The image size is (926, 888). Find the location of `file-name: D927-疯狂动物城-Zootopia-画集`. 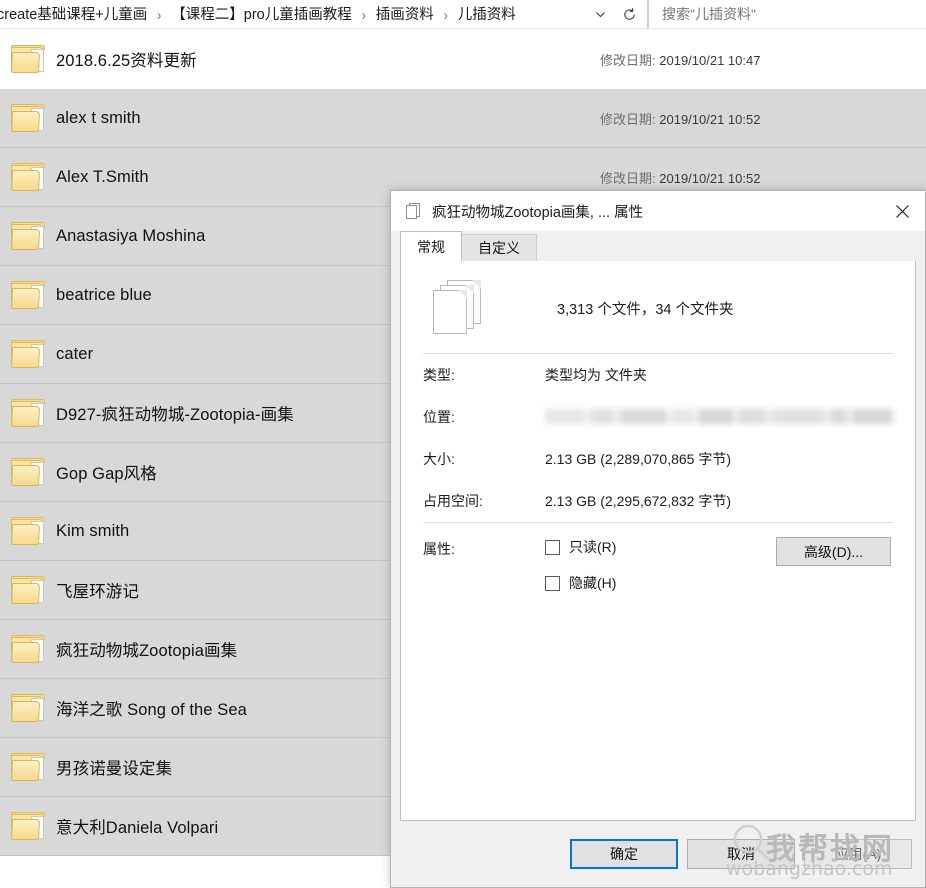

file-name: D927-疯狂动物城-Zootopia-画集 is located at coordinates (175, 415).